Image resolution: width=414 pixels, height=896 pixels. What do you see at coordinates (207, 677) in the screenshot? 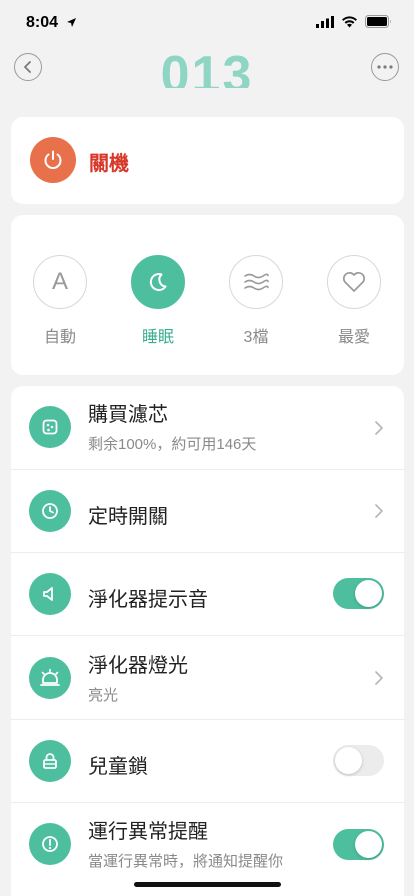
I see `list-item-light: 淨化器燈光 亮光` at bounding box center [207, 677].